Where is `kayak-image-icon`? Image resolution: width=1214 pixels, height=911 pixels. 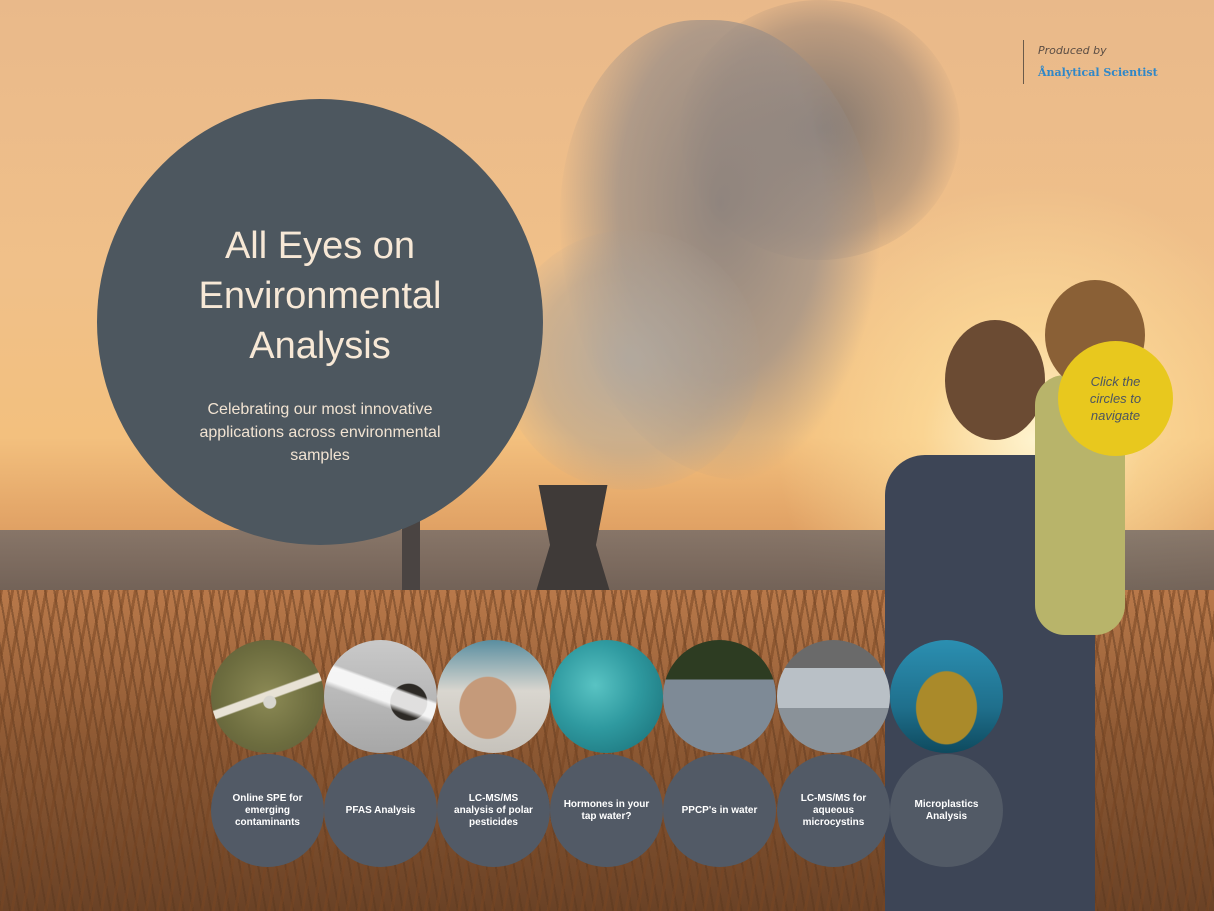 kayak-image-icon is located at coordinates (267, 696).